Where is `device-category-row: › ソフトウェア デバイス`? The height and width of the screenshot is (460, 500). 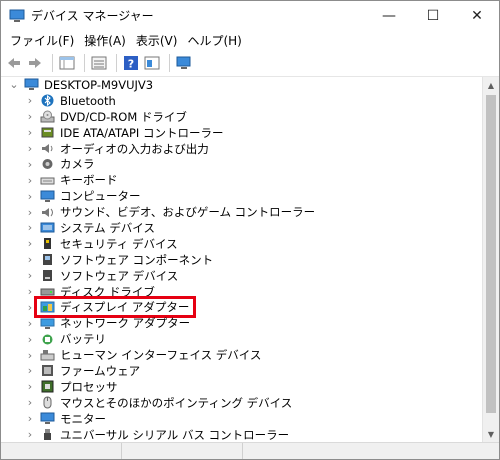 device-category-row: › ソフトウェア デバイス is located at coordinates (241, 276).